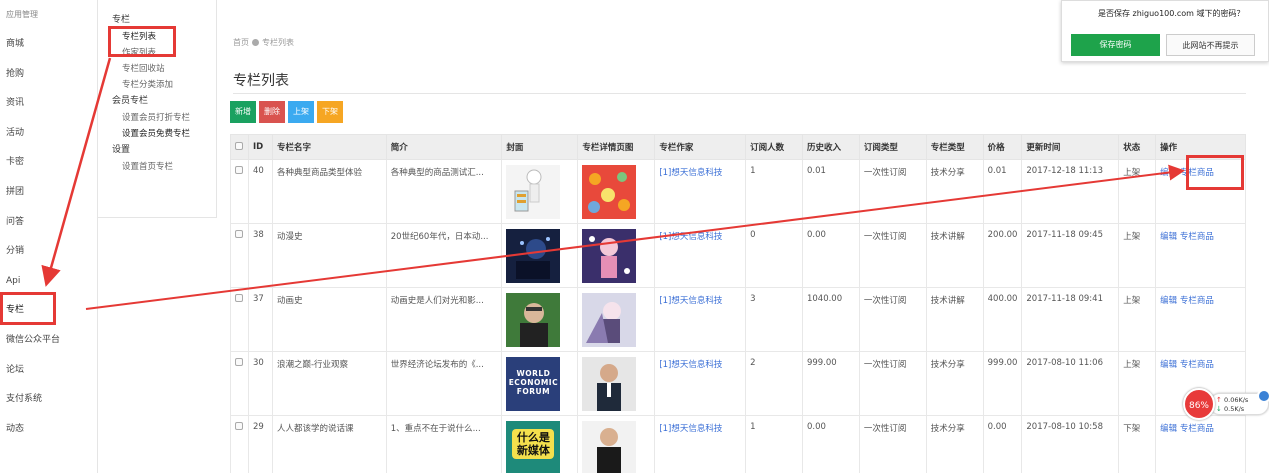  I want to click on unpublish-button: 下架, so click(330, 112).